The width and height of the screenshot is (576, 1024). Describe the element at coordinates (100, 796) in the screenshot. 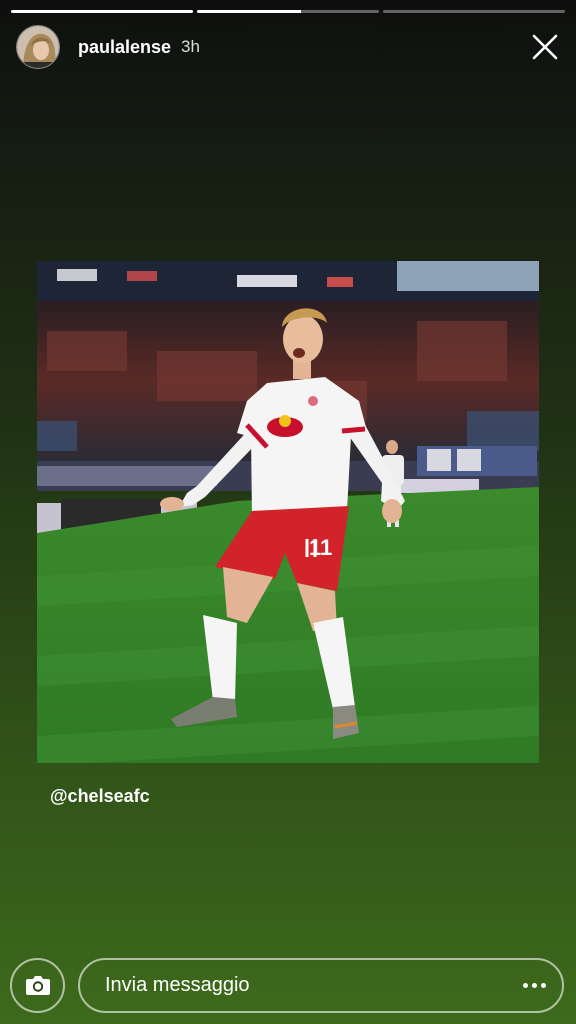

I see `mention-link: @chelseafc` at that location.